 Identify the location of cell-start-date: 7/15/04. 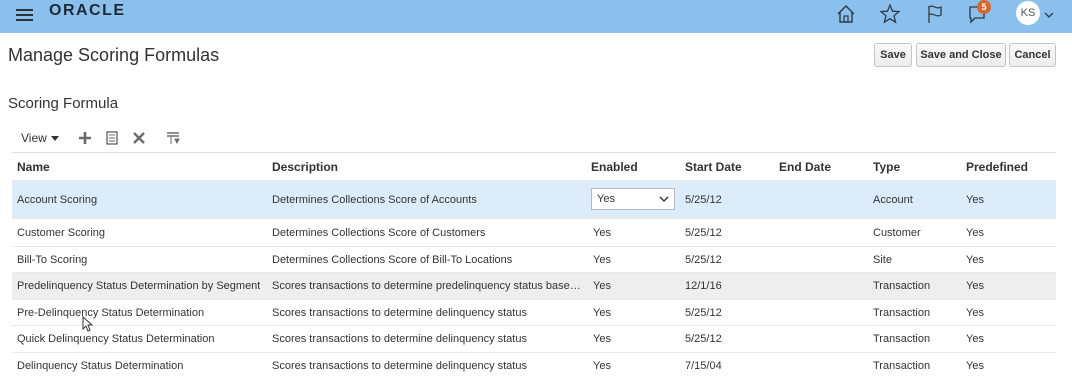
(703, 366).